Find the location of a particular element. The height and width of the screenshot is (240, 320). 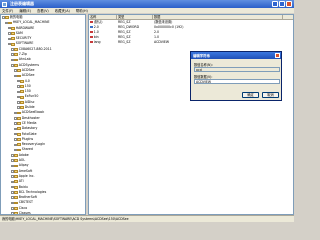

dialog-title: 编辑字符串 is located at coordinates (201, 56).